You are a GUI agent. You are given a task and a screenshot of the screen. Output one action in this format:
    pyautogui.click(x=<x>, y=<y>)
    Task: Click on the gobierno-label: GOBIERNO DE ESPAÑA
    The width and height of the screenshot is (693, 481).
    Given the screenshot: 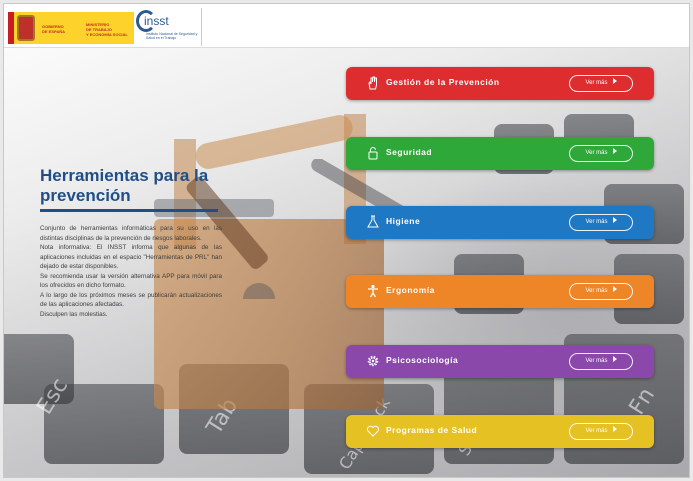 What is the action you would take?
    pyautogui.click(x=54, y=29)
    